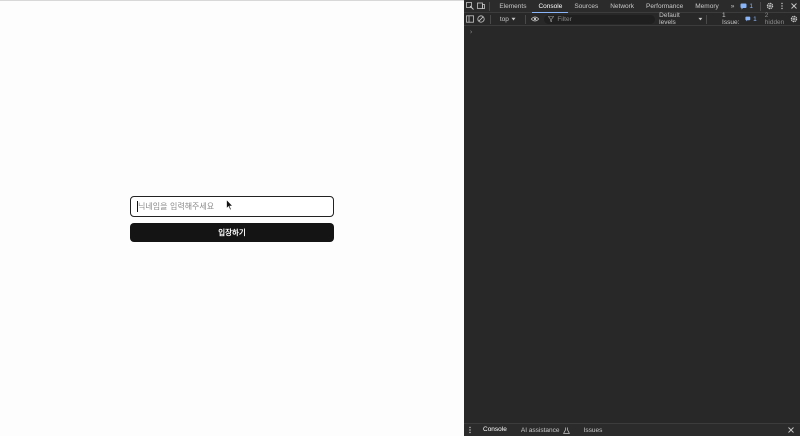  What do you see at coordinates (731, 19) in the screenshot?
I see `issues-label: 1 Issue:` at bounding box center [731, 19].